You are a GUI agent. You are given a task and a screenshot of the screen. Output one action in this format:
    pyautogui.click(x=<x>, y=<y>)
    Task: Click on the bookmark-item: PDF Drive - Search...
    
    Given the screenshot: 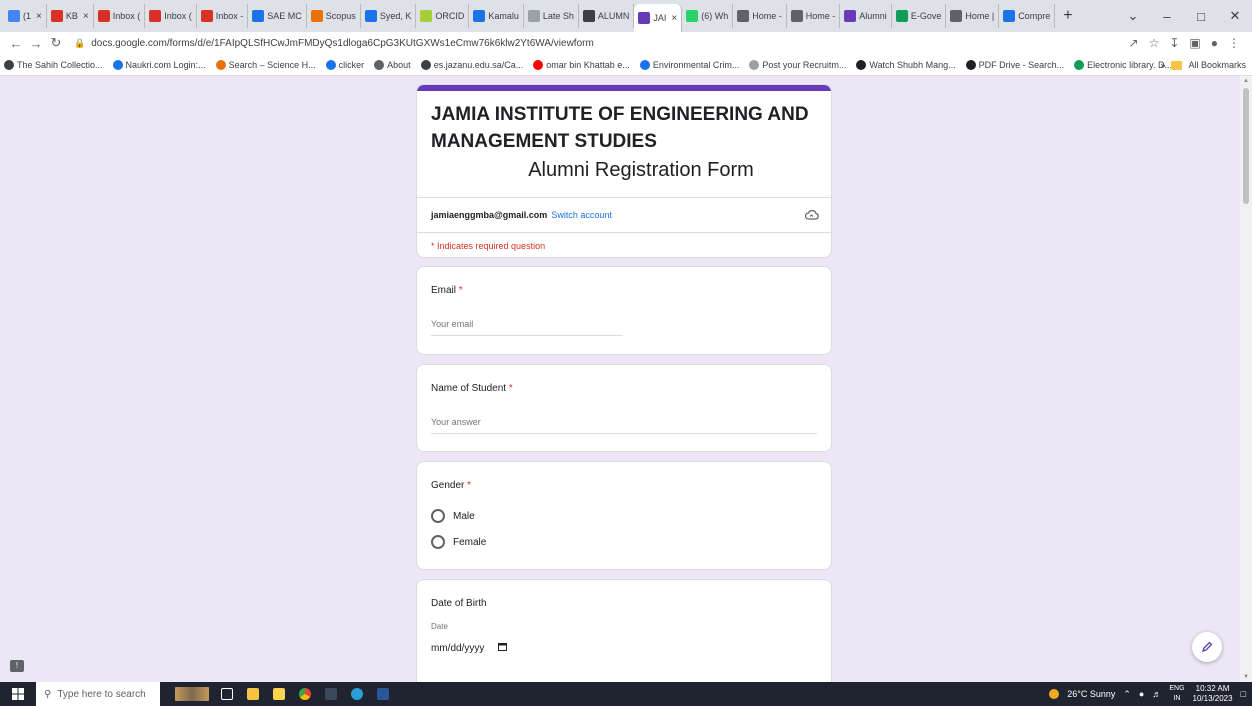 What is the action you would take?
    pyautogui.click(x=1014, y=64)
    